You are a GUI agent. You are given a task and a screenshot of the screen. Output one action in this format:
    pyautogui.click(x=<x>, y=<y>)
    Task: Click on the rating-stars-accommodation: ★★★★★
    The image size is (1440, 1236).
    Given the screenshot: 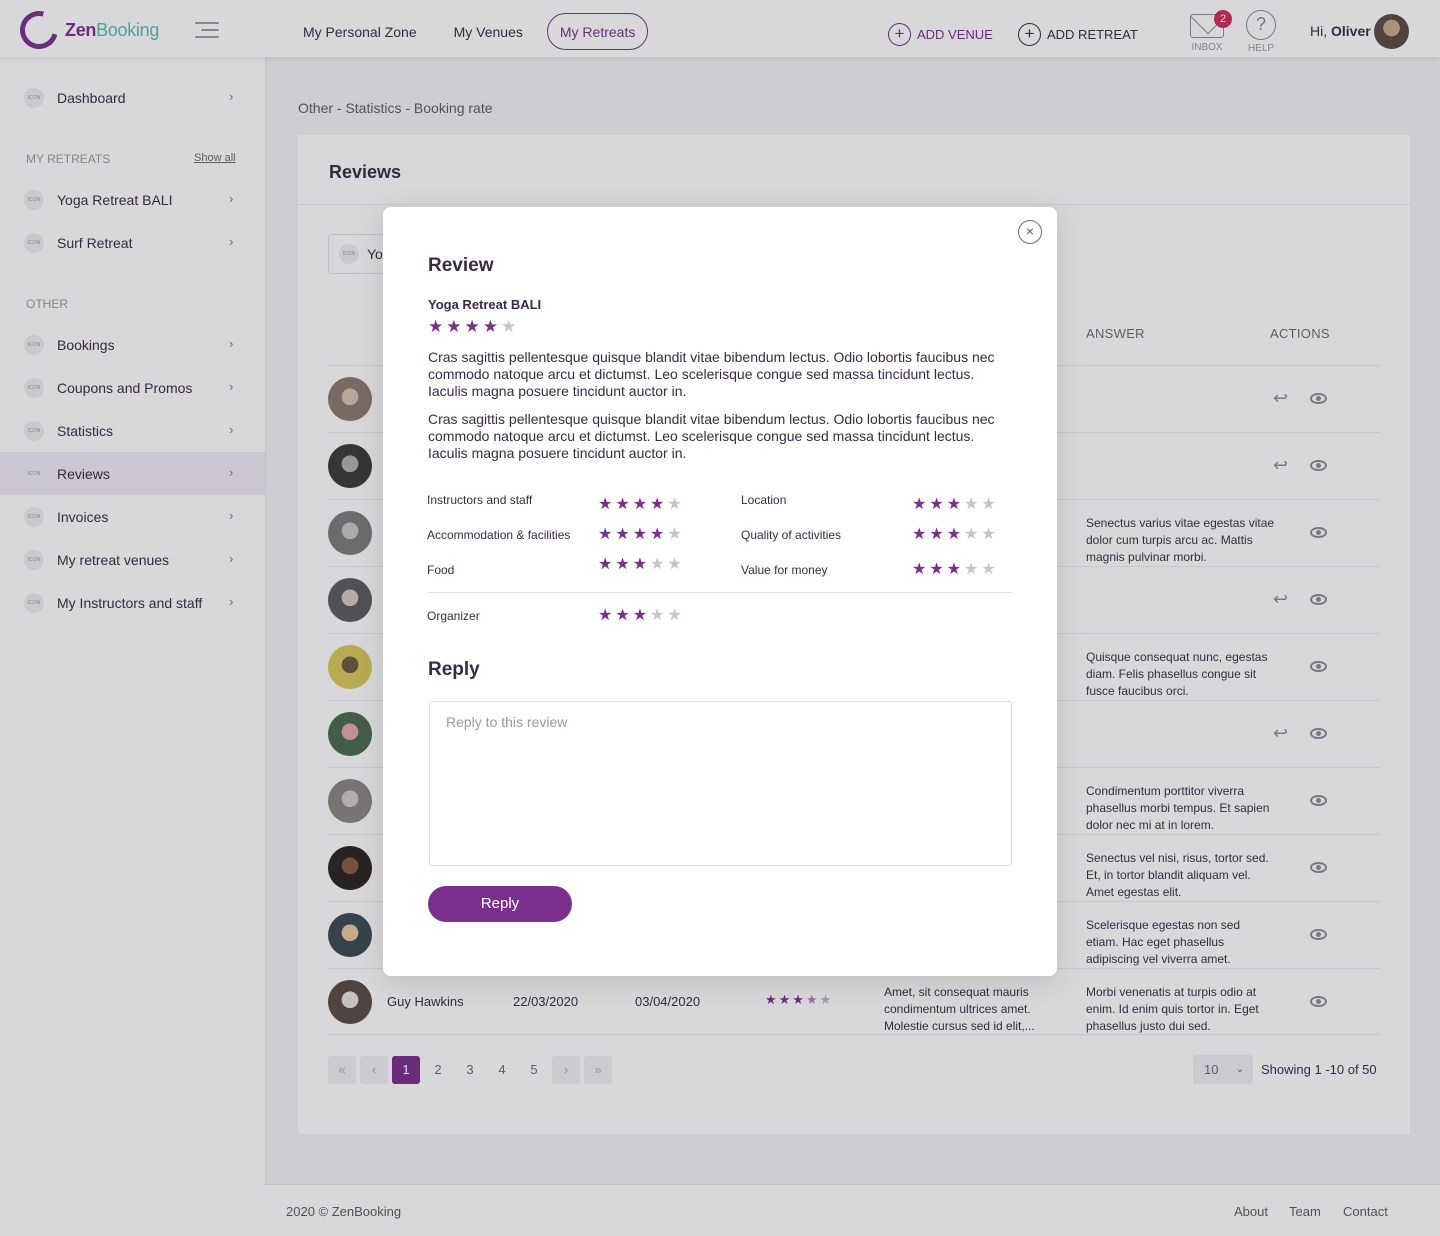 What is the action you would take?
    pyautogui.click(x=641, y=534)
    